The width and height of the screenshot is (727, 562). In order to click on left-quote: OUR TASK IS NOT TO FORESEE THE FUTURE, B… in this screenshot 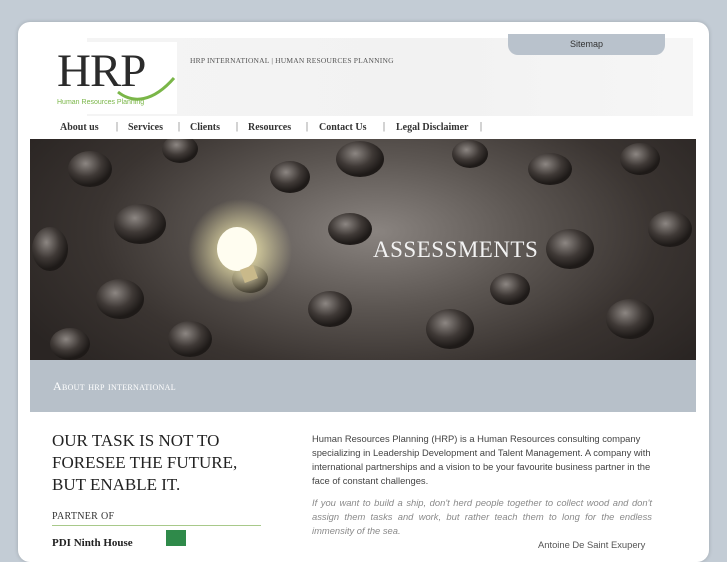, I will do `click(145, 462)`.